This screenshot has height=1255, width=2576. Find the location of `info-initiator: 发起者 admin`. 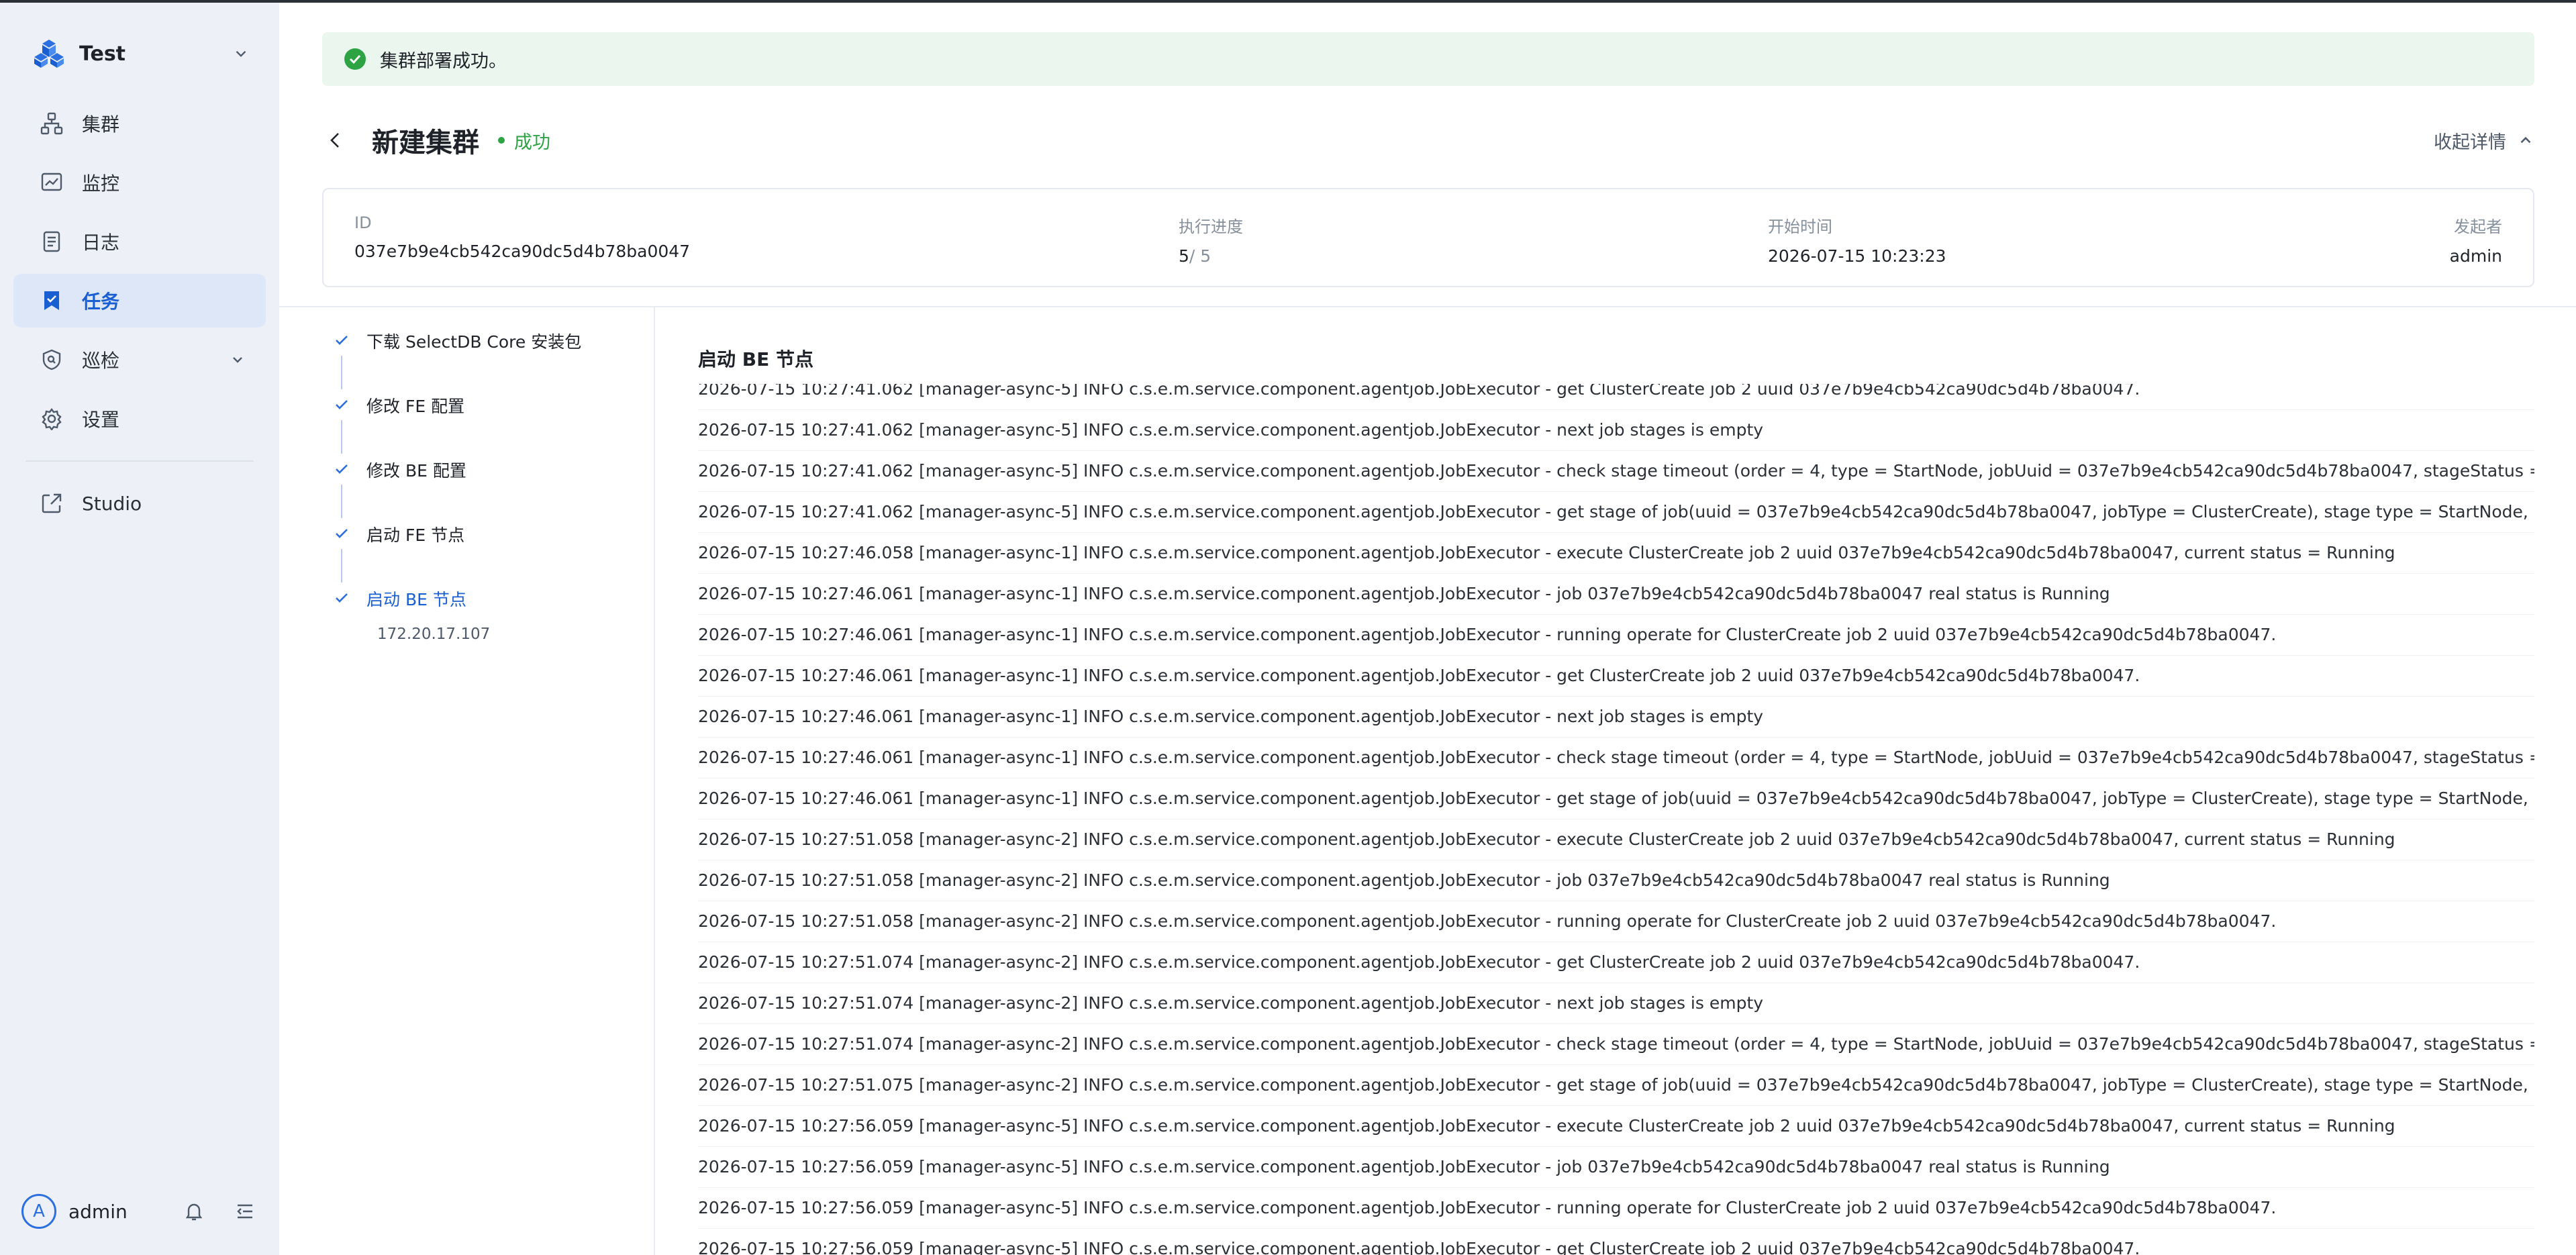

info-initiator: 发起者 admin is located at coordinates (2476, 239).